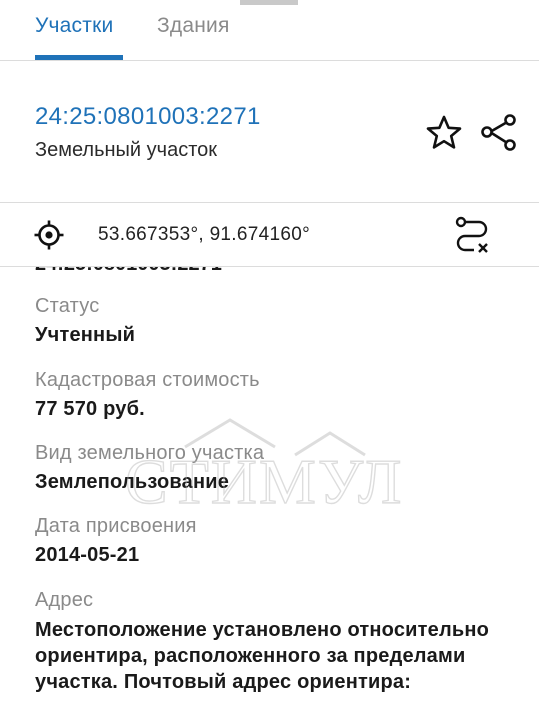 The image size is (539, 710). I want to click on cadastral-number-scrolled: 24:25:0801003:2271, so click(128, 271).